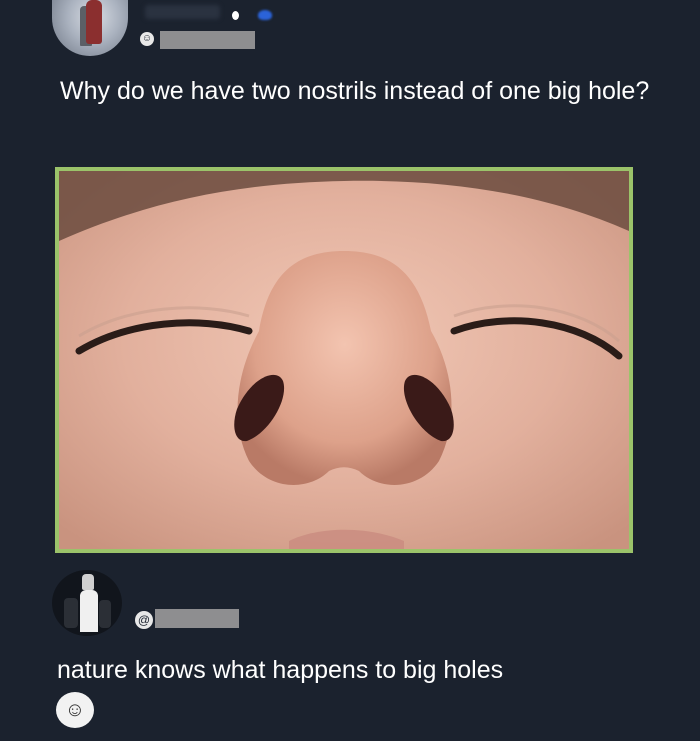 The height and width of the screenshot is (741, 700). I want to click on at-icon: @, so click(144, 620).